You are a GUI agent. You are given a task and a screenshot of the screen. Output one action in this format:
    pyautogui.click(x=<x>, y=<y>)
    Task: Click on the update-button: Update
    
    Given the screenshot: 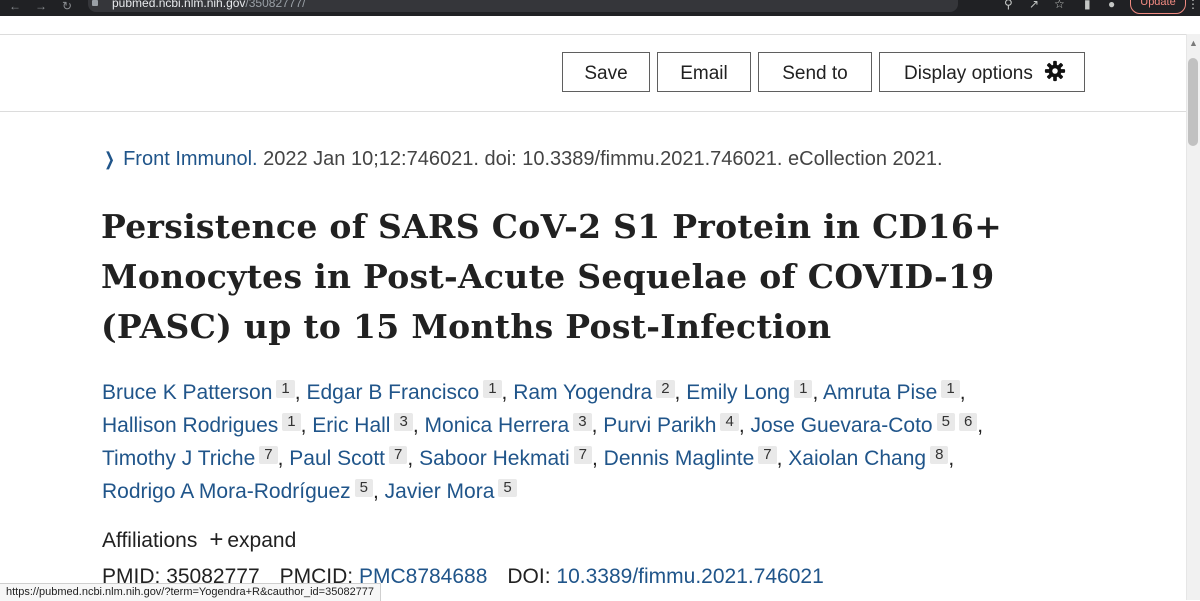 What is the action you would take?
    pyautogui.click(x=1158, y=7)
    